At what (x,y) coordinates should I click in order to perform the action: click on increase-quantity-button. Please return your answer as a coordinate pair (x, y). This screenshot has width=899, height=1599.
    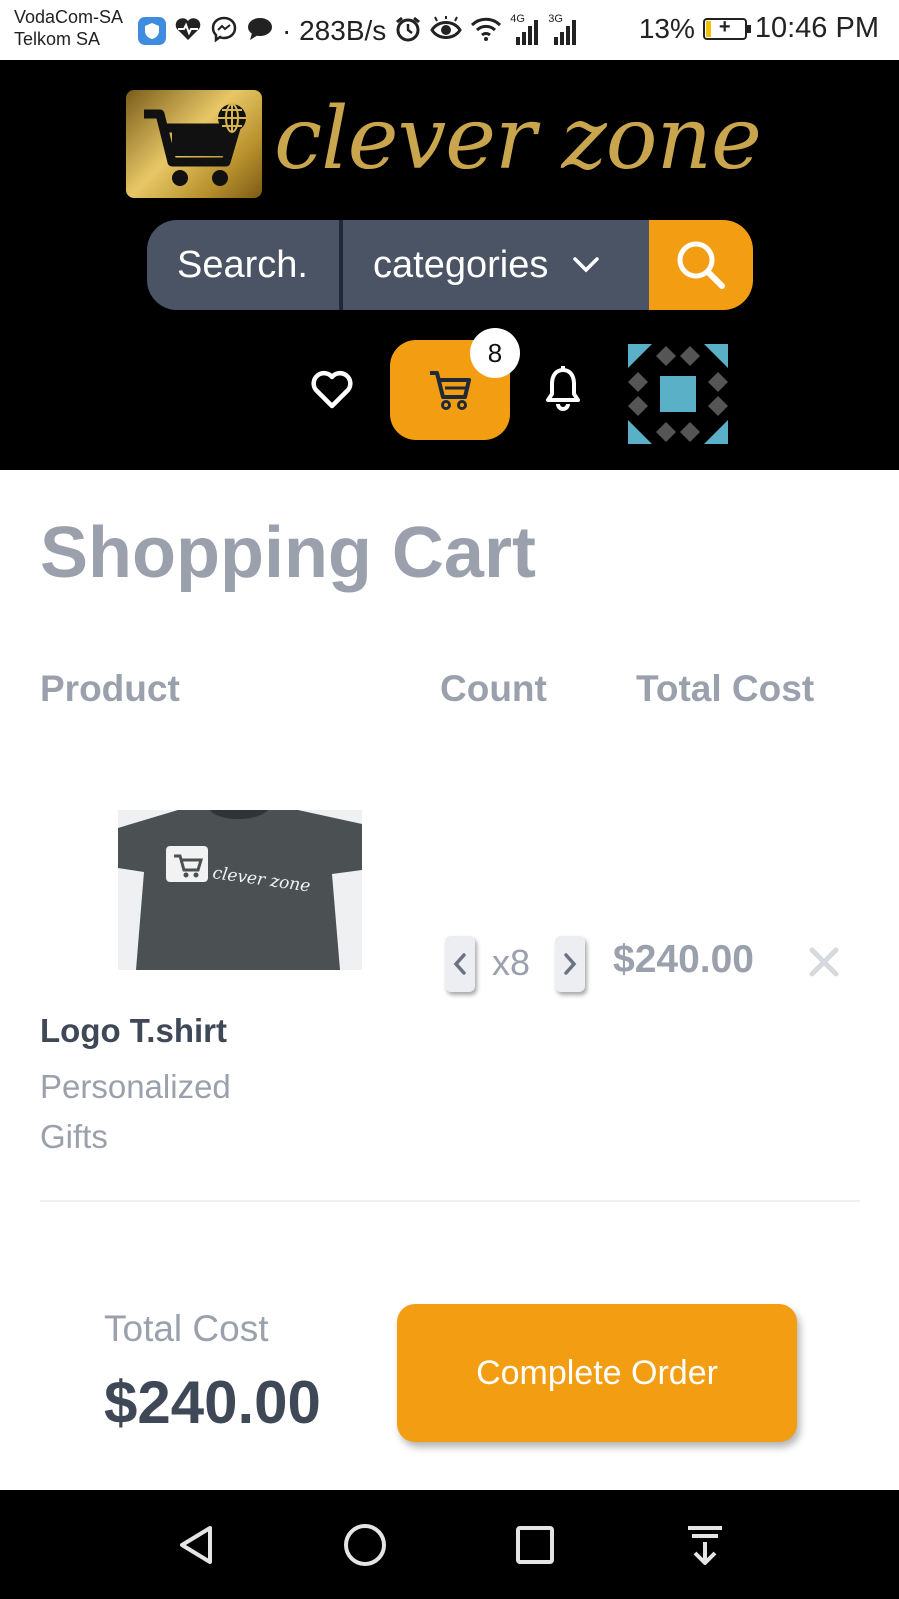
    Looking at the image, I should click on (570, 964).